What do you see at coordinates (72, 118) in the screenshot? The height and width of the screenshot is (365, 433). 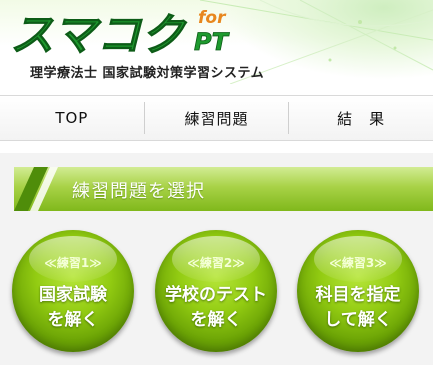 I see `nav-top: TOP` at bounding box center [72, 118].